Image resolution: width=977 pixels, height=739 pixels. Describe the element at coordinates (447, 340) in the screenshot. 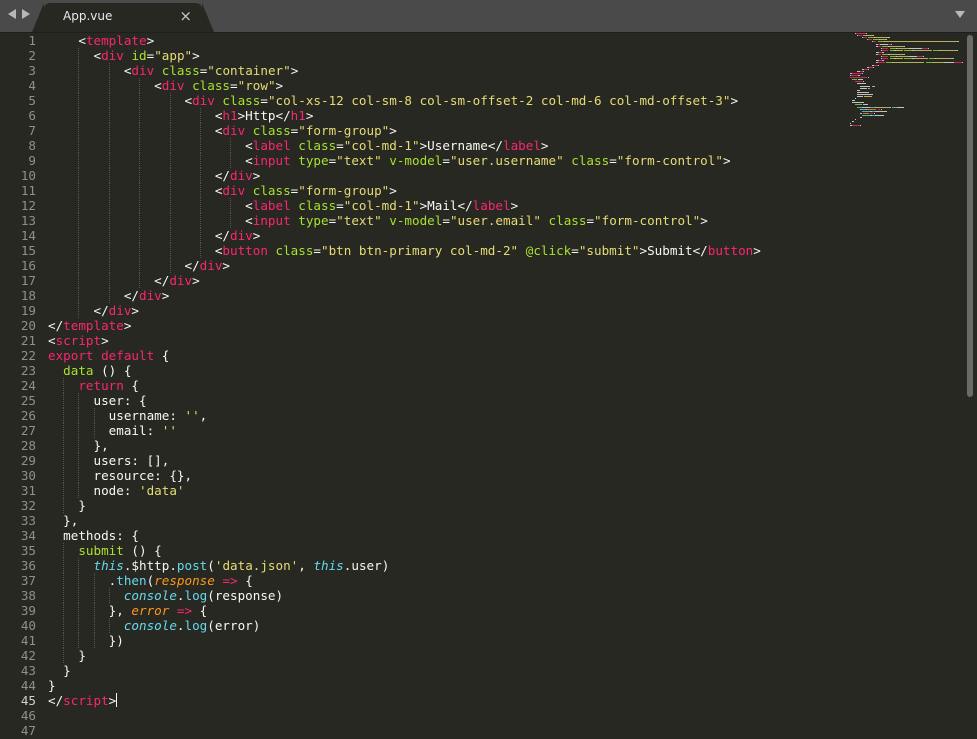

I see `code-line: <script>` at that location.